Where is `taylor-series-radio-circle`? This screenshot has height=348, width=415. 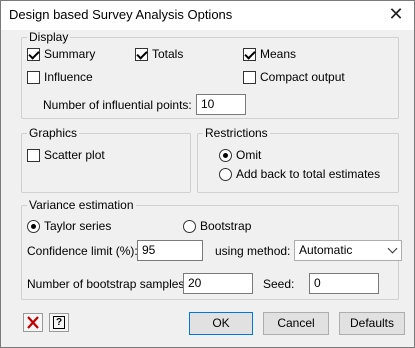
taylor-series-radio-circle is located at coordinates (33, 226).